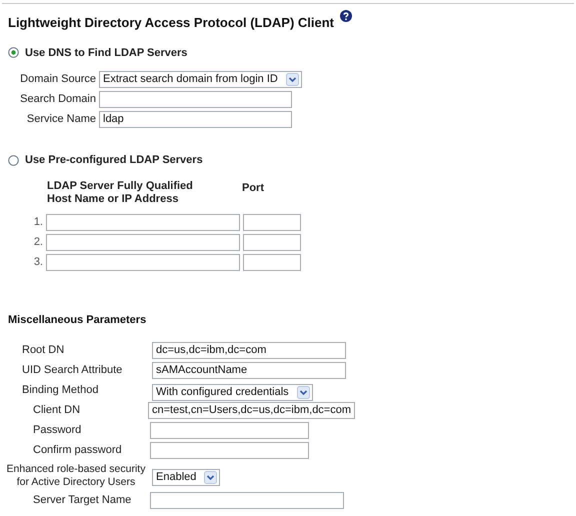 The width and height of the screenshot is (576, 516). What do you see at coordinates (232, 392) in the screenshot?
I see `dropdown: With configured credentials` at bounding box center [232, 392].